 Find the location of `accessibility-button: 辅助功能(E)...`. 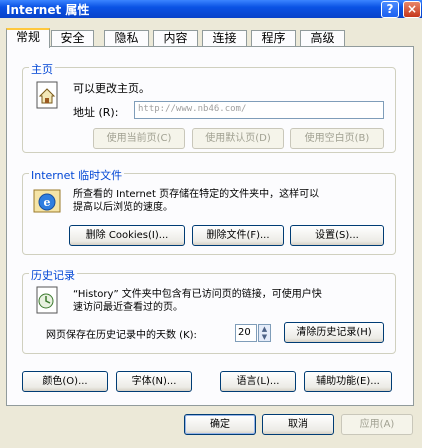

accessibility-button: 辅助功能(E)... is located at coordinates (348, 381).